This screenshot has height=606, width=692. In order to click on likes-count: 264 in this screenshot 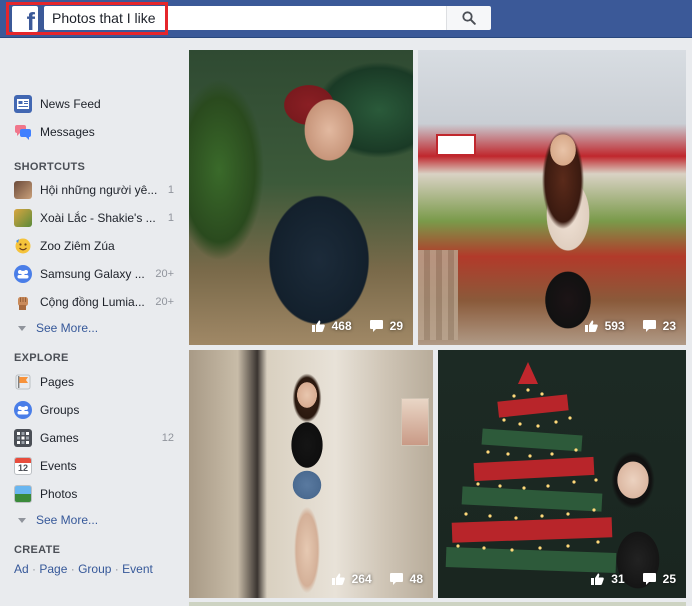, I will do `click(351, 579)`.